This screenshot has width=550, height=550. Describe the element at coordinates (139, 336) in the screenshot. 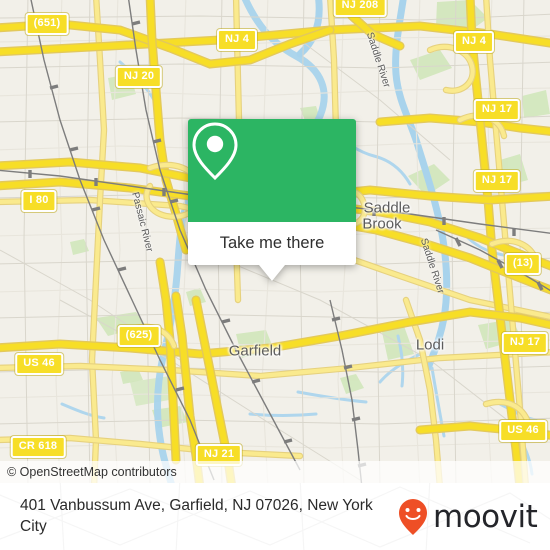

I see `road-shield: (625)` at that location.